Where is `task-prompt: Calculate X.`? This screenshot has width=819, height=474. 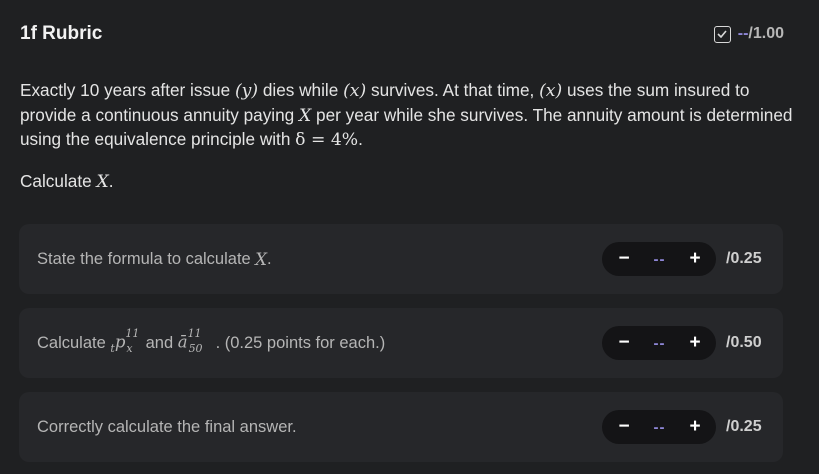 task-prompt: Calculate X. is located at coordinates (66, 181).